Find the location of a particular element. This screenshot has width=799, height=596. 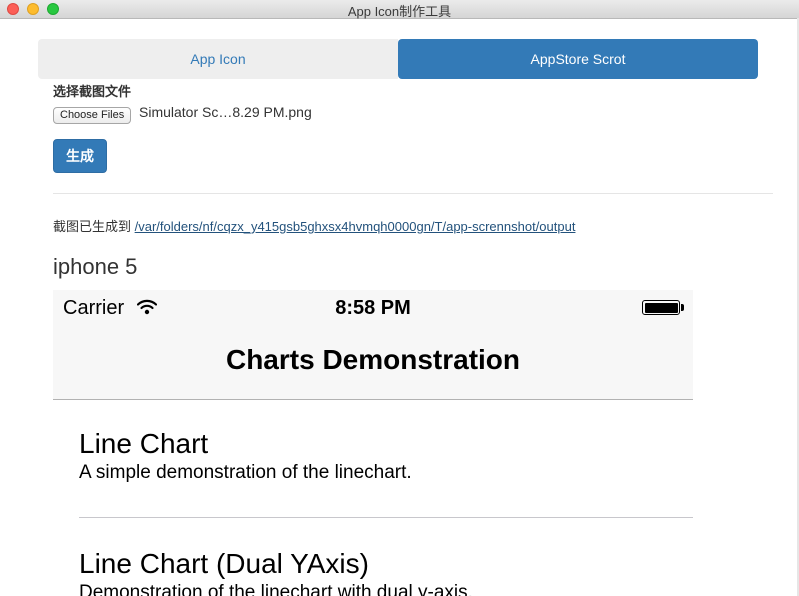

window-title: App Icon制作工具 is located at coordinates (399, 11).